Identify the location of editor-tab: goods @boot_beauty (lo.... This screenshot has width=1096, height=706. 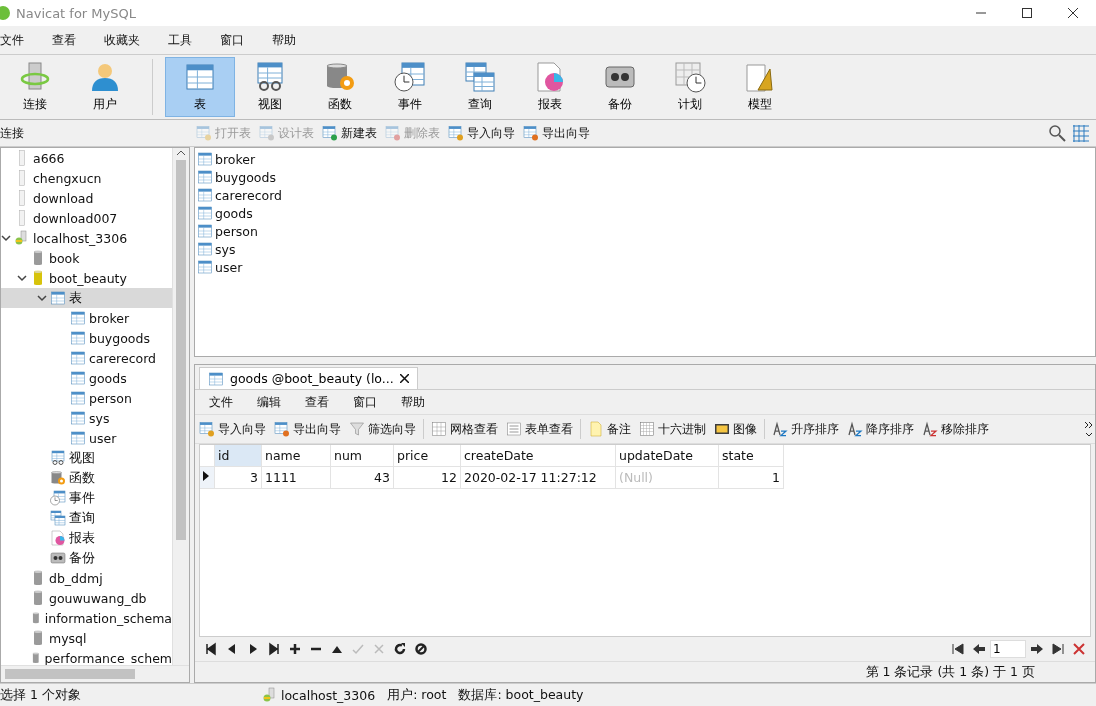
(308, 378).